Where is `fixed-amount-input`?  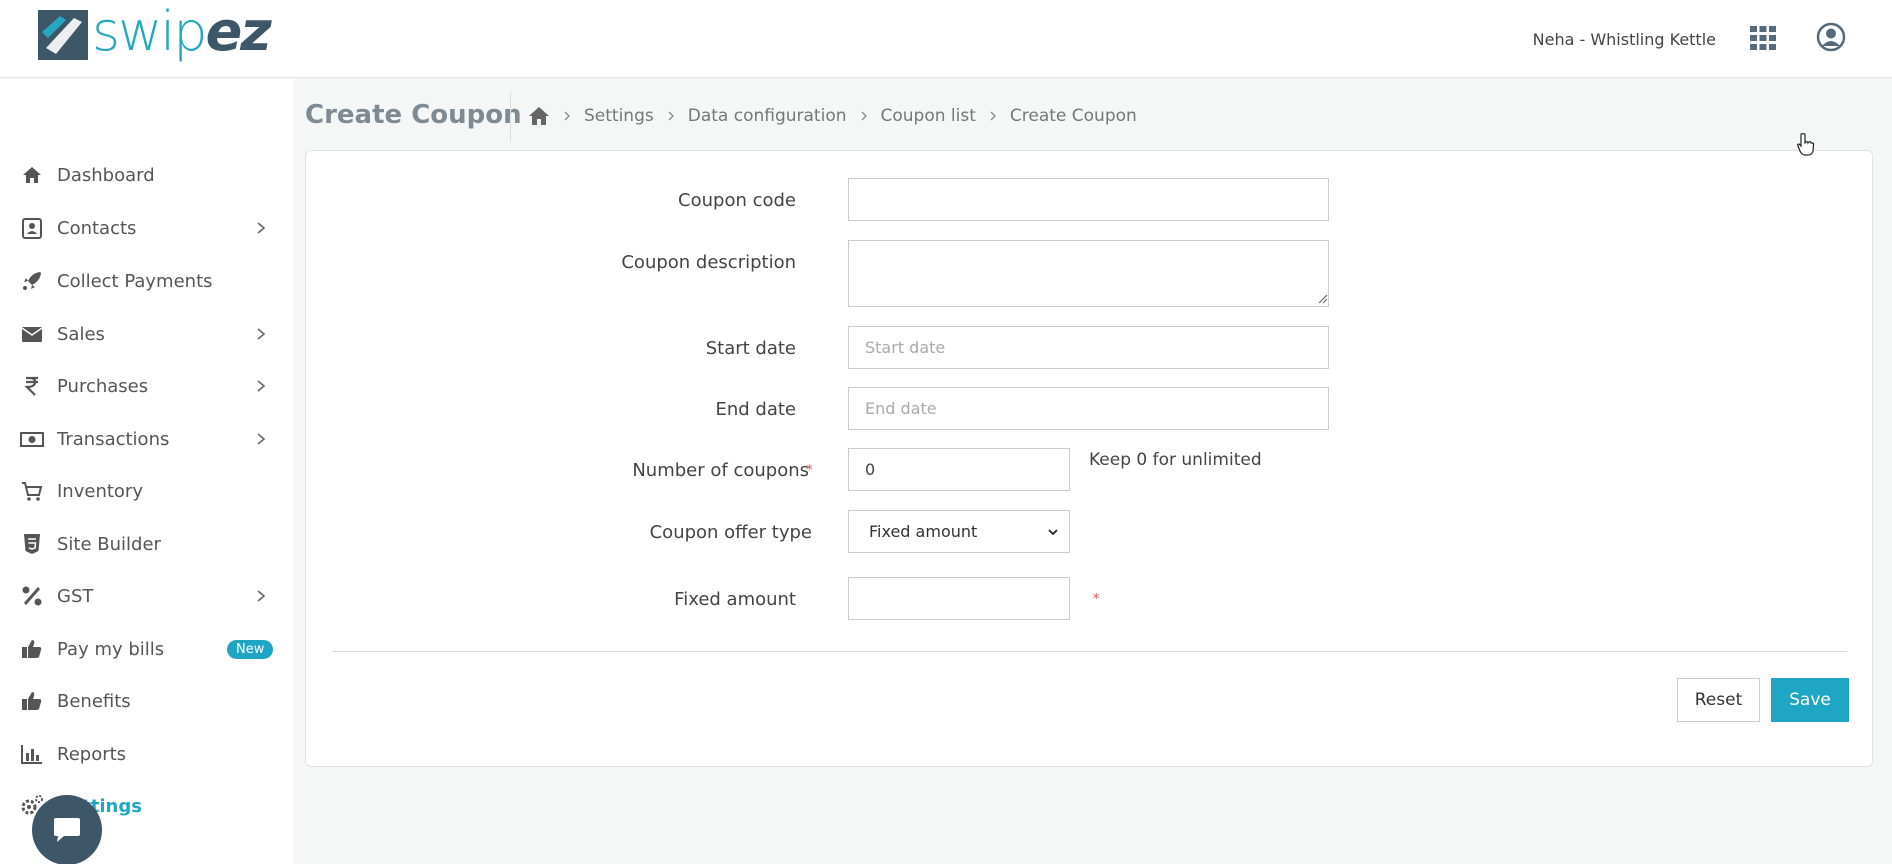 fixed-amount-input is located at coordinates (959, 598).